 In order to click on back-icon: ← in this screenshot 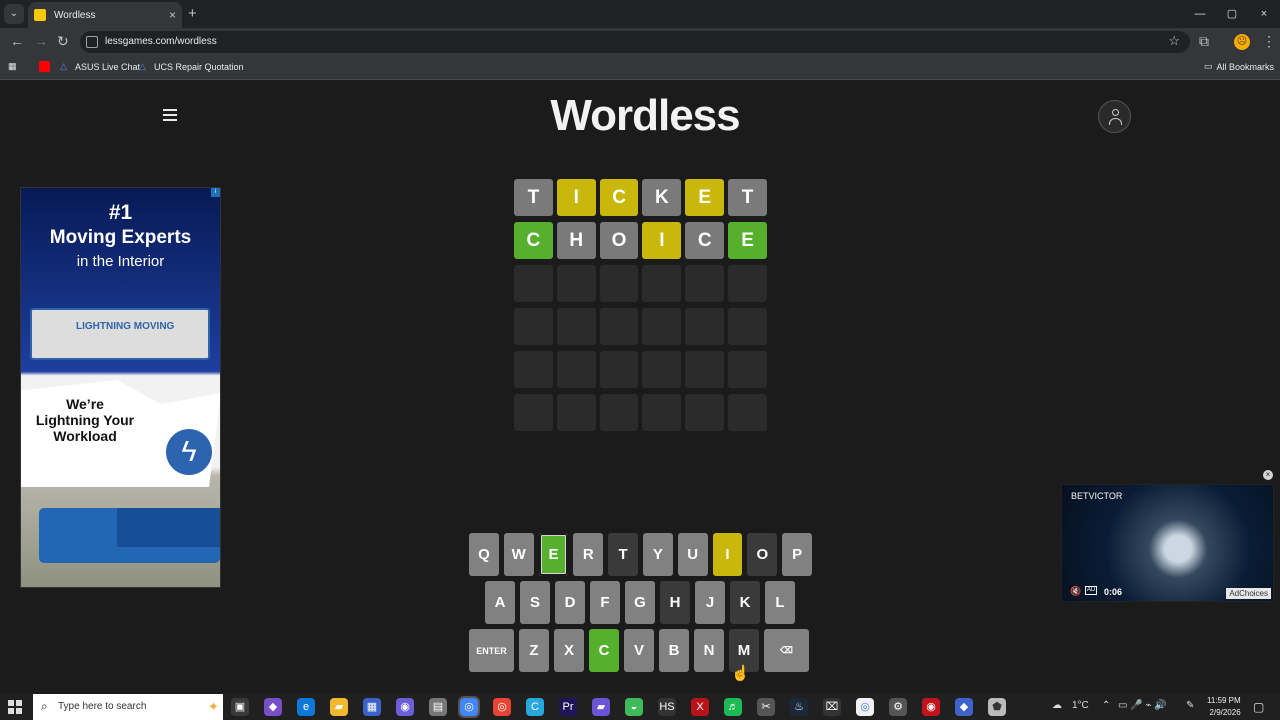, I will do `click(17, 41)`.